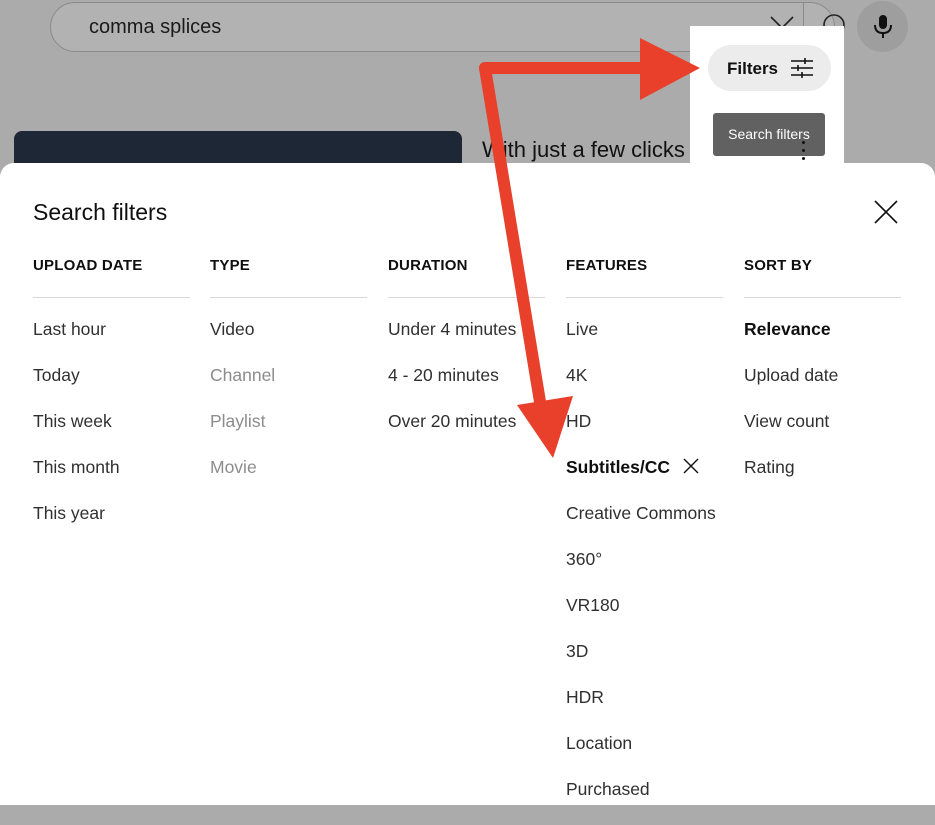 The width and height of the screenshot is (935, 825). What do you see at coordinates (644, 388) in the screenshot?
I see `filter-option-4k: 4K` at bounding box center [644, 388].